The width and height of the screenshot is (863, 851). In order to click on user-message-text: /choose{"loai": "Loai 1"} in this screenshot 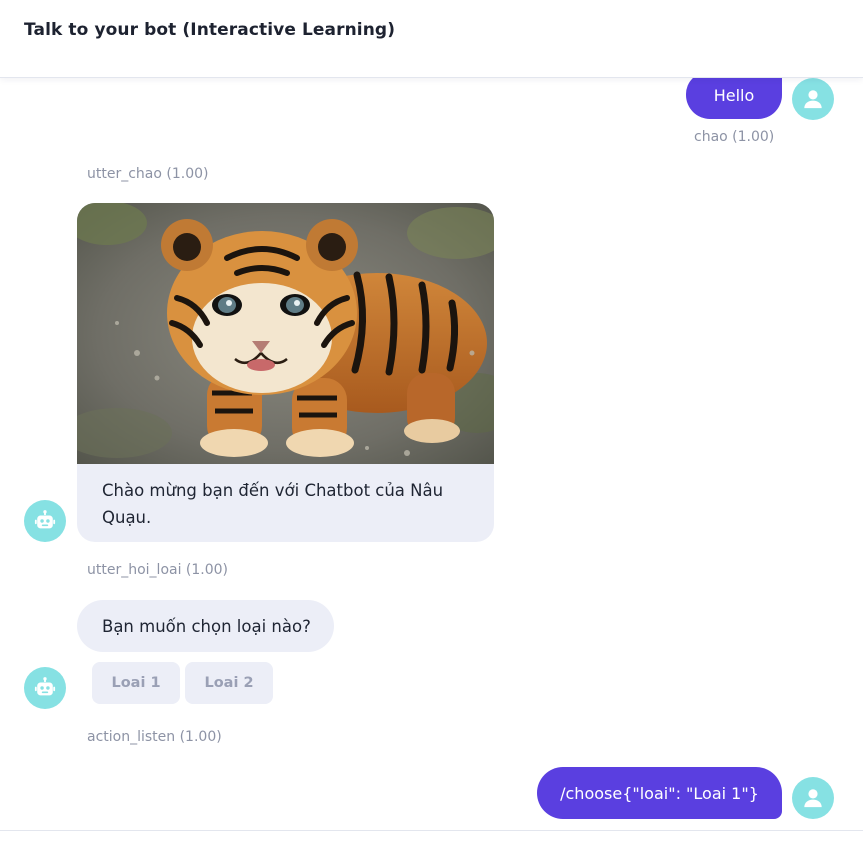, I will do `click(659, 793)`.